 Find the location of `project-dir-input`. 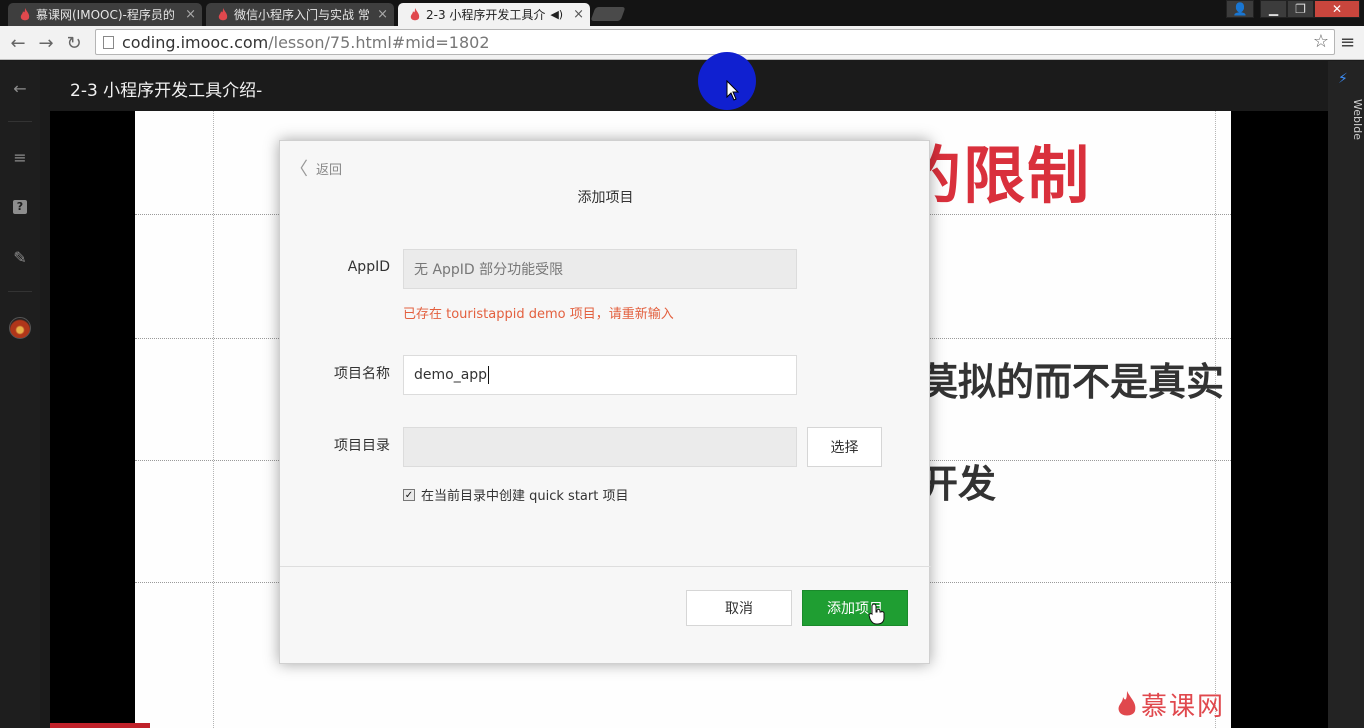

project-dir-input is located at coordinates (600, 447).